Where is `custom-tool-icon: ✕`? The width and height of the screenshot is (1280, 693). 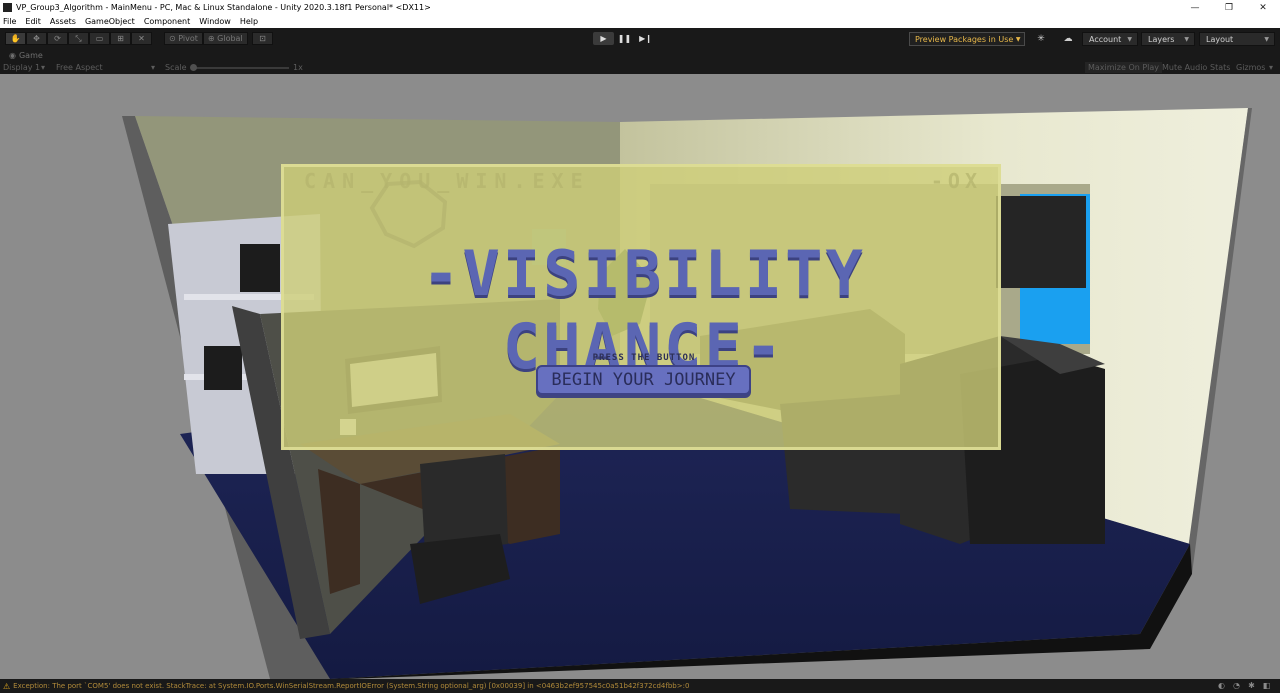
custom-tool-icon: ✕ is located at coordinates (141, 38).